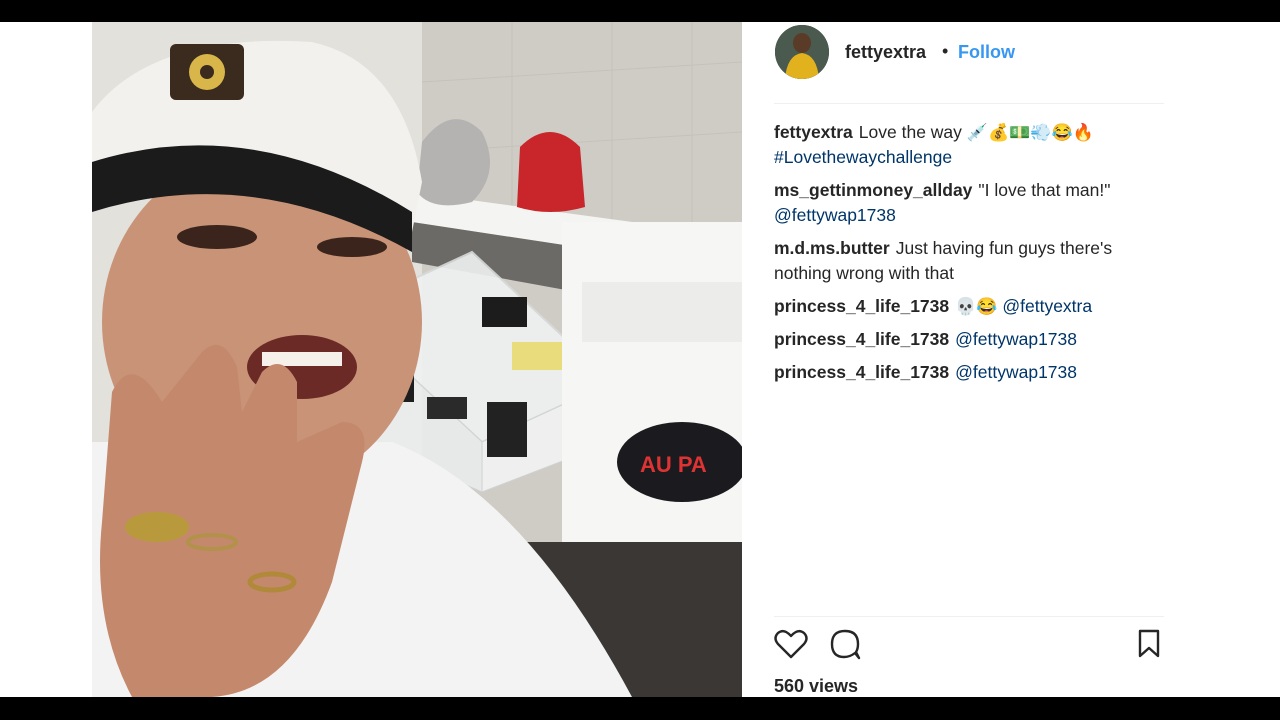  Describe the element at coordinates (969, 103) in the screenshot. I see `header-divider` at that location.